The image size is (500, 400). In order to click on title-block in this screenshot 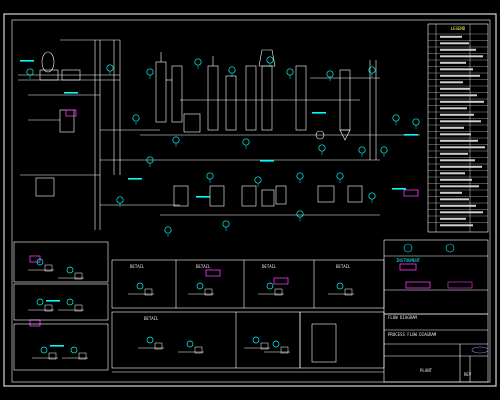, I will do `click(436, 348)`.